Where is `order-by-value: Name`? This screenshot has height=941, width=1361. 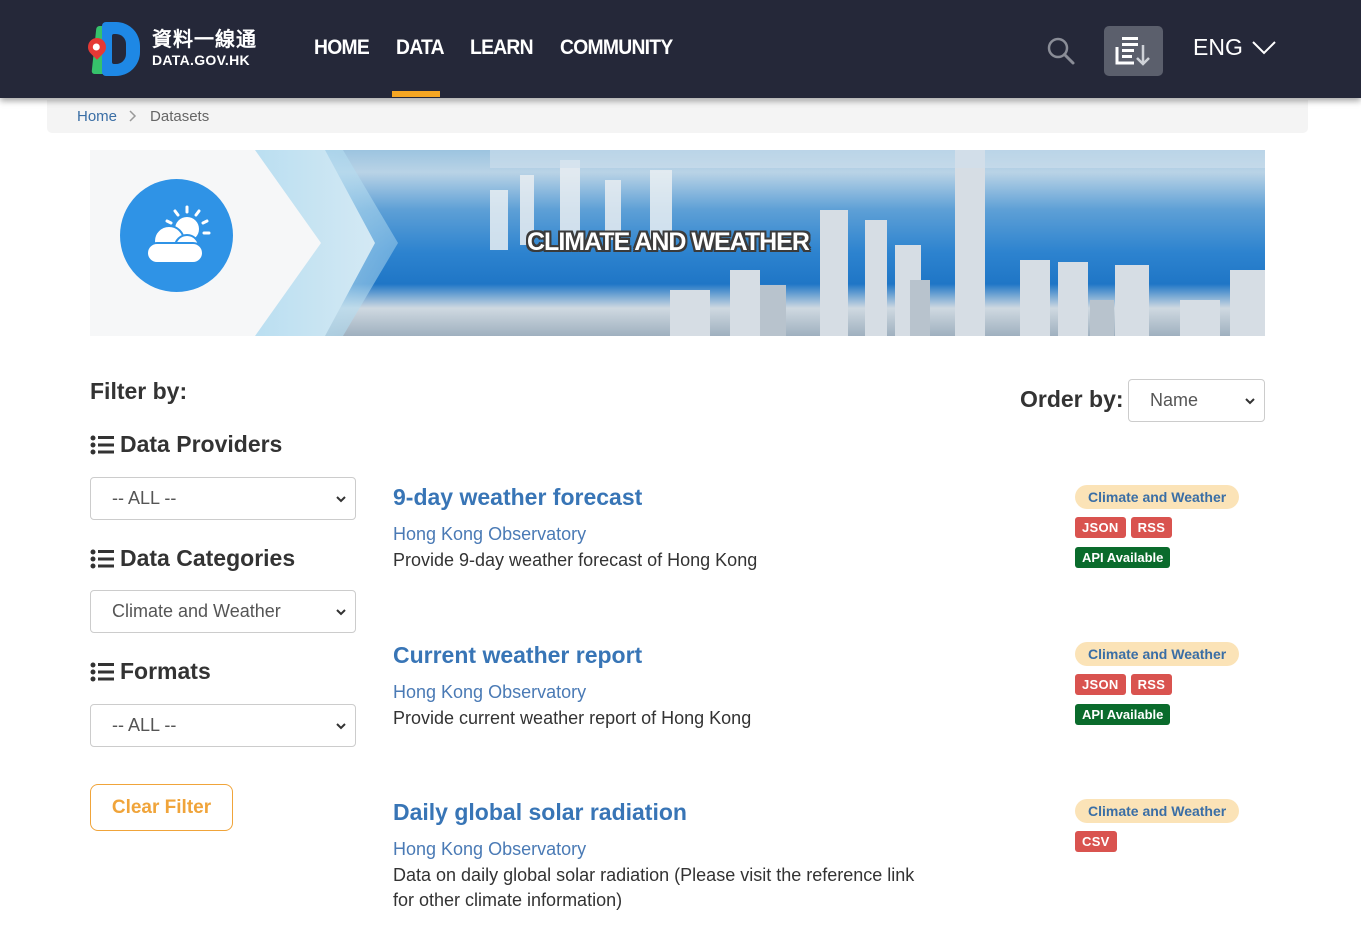 order-by-value: Name is located at coordinates (1174, 400).